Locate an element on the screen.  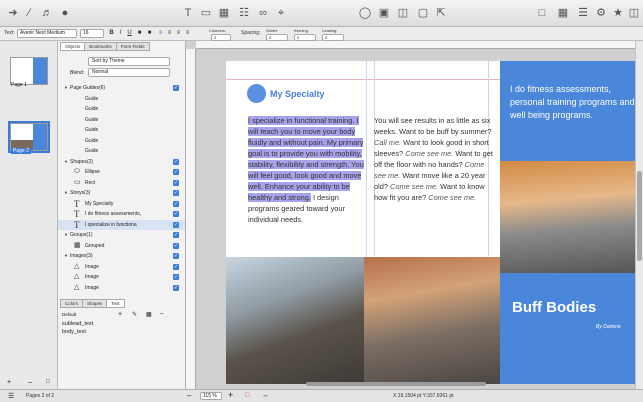
bold-button: B is located at coordinates (111, 33).